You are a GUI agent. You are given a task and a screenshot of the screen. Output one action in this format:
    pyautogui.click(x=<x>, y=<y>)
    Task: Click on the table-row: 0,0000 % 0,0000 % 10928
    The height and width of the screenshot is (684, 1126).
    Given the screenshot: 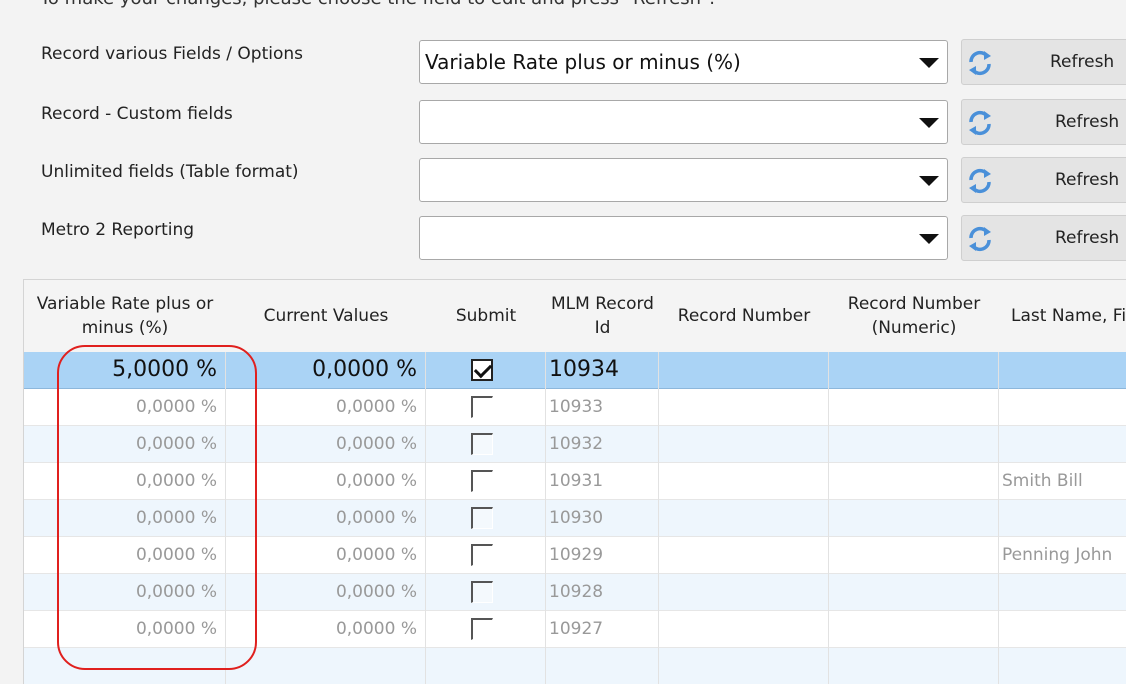 What is the action you would take?
    pyautogui.click(x=575, y=592)
    